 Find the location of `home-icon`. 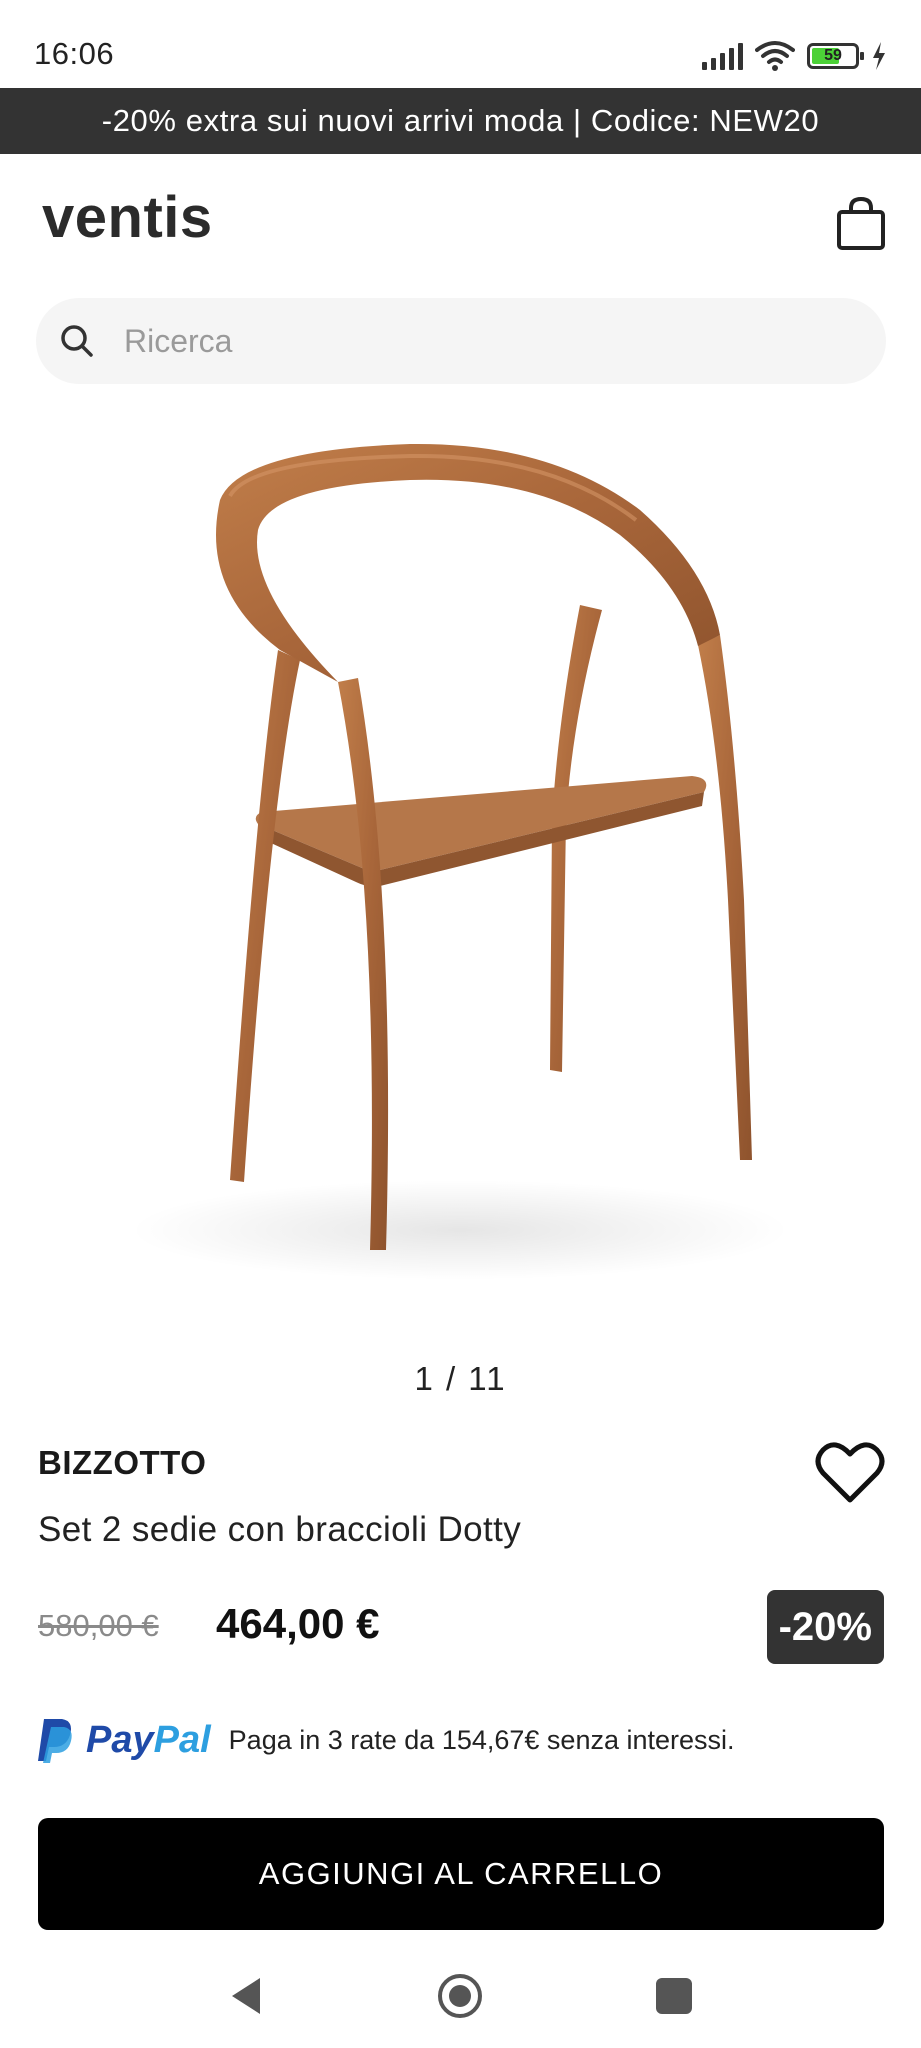

home-icon is located at coordinates (460, 1996).